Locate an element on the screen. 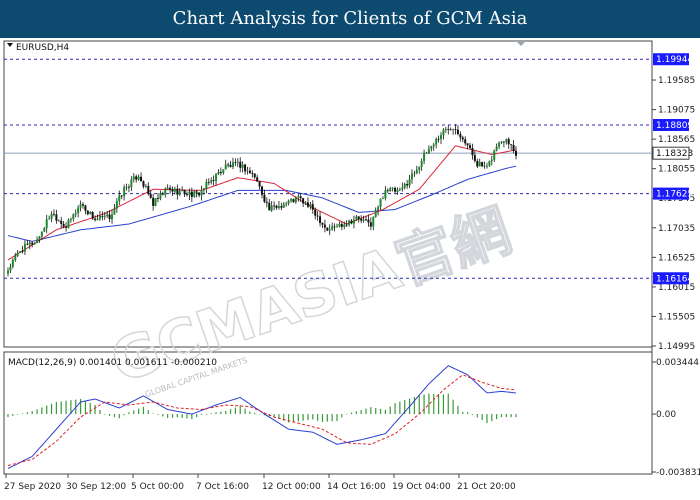 Image resolution: width=700 pixels, height=500 pixels. time-tick-label: 14 Oct 16:00 is located at coordinates (356, 487).